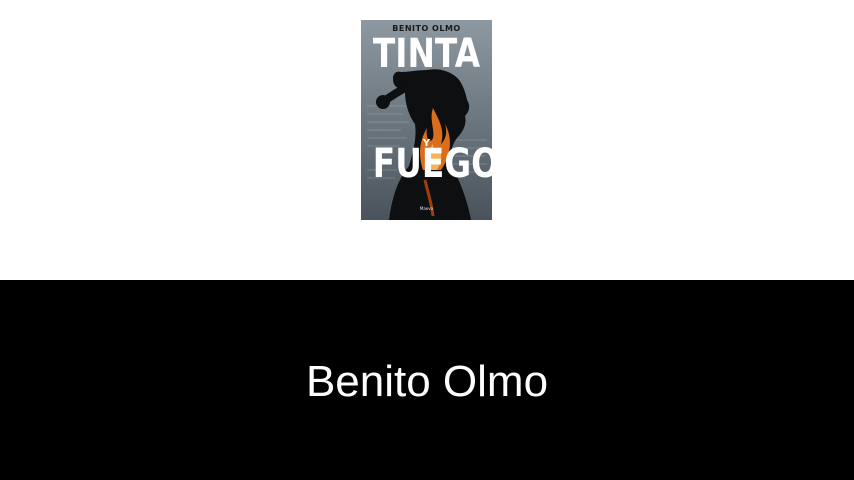 This screenshot has width=854, height=480. I want to click on book-cover-image: BENITO OLMO TINTA Y FUEGO Maeva, so click(426, 120).